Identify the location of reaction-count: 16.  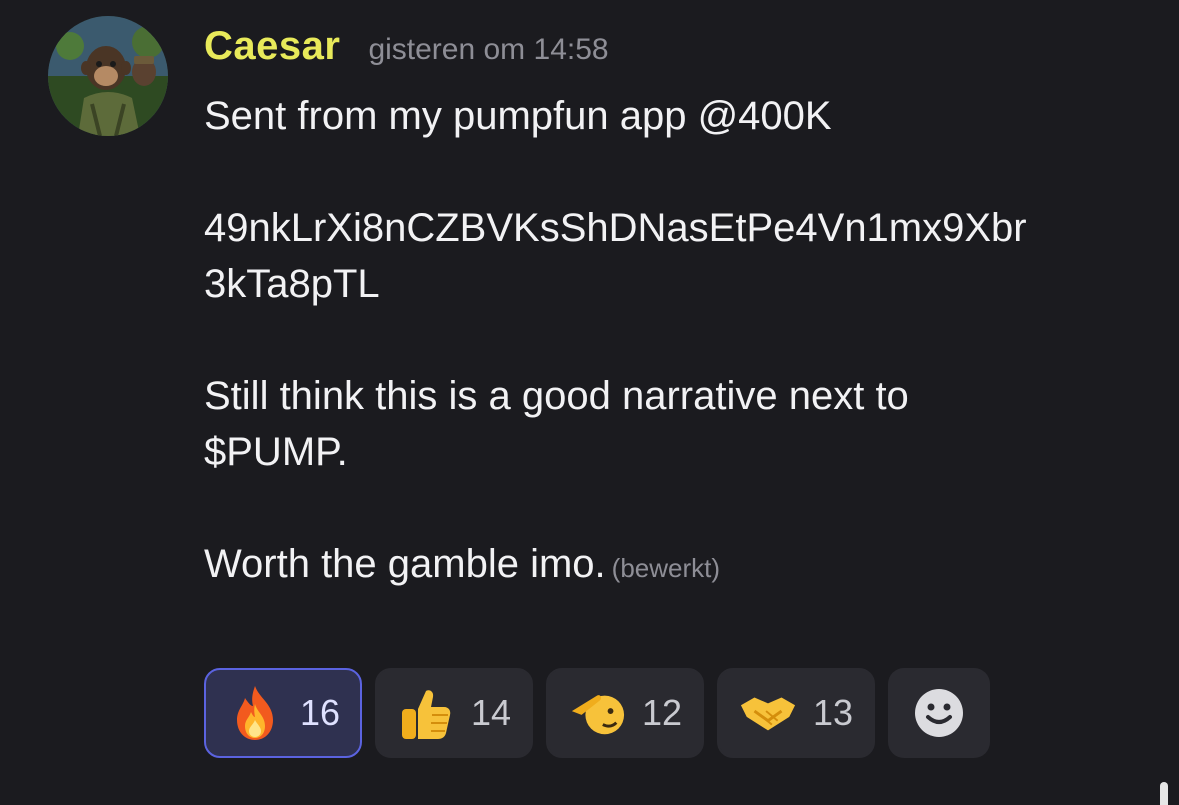
(320, 712).